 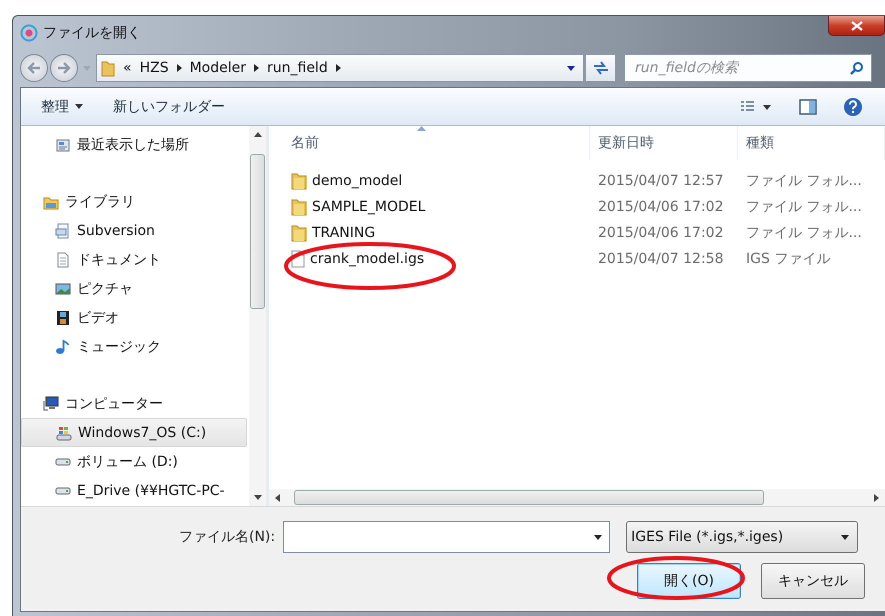 What do you see at coordinates (134, 432) in the screenshot?
I see `sidebar-item: Windows7_OS (C:)` at bounding box center [134, 432].